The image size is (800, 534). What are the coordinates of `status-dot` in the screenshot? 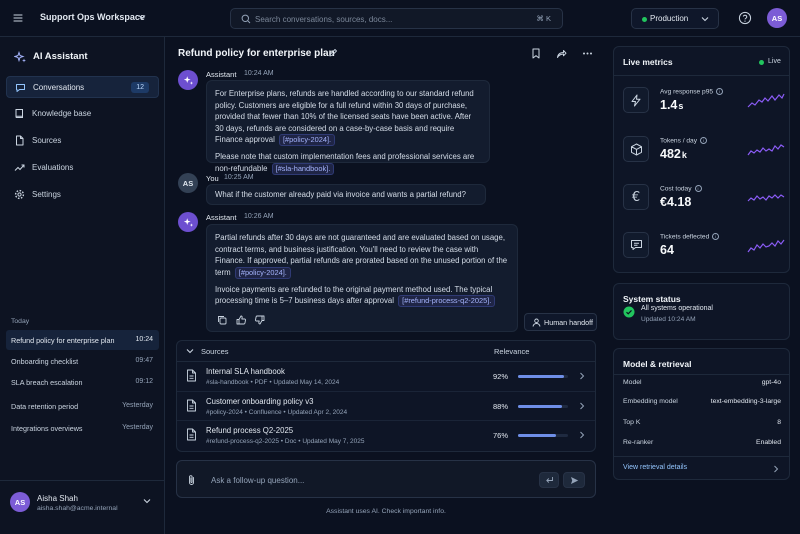 It's located at (644, 19).